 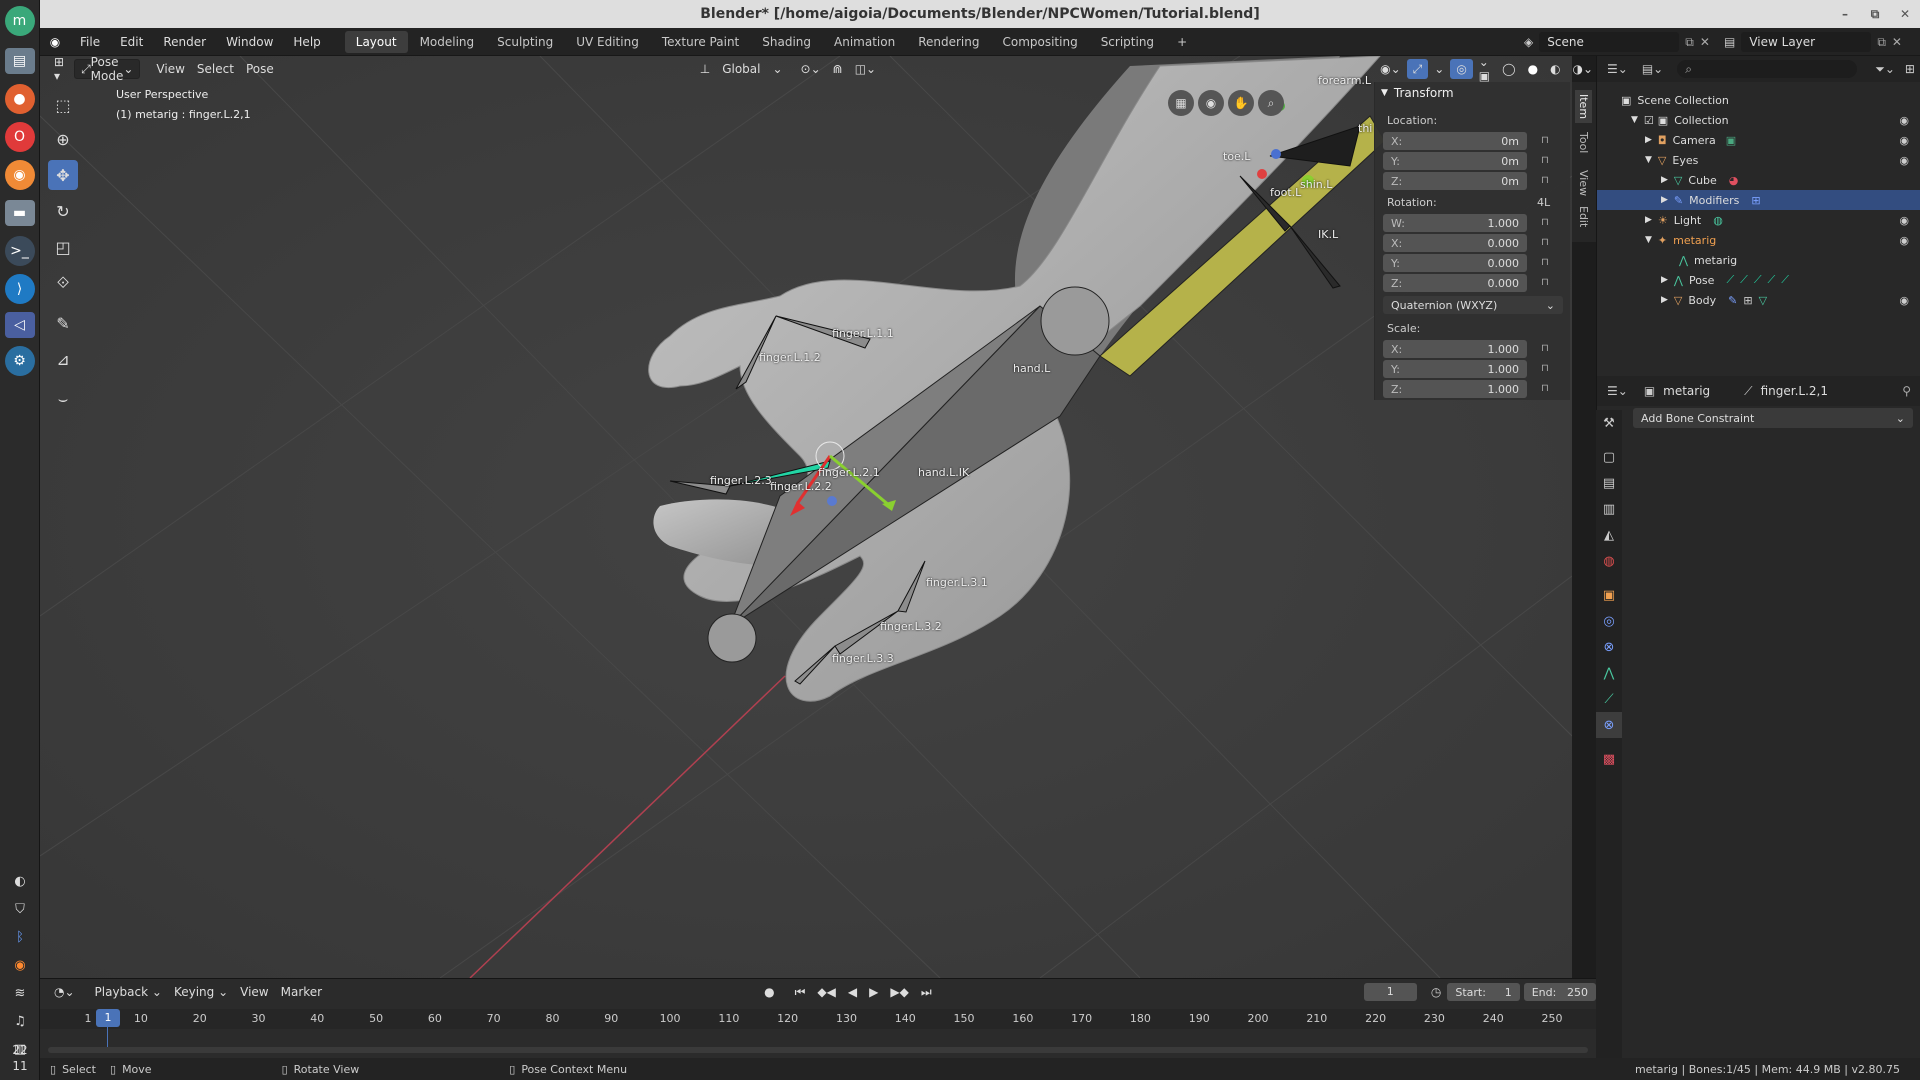 I want to click on annotate-tool-icon: ✎, so click(x=63, y=323).